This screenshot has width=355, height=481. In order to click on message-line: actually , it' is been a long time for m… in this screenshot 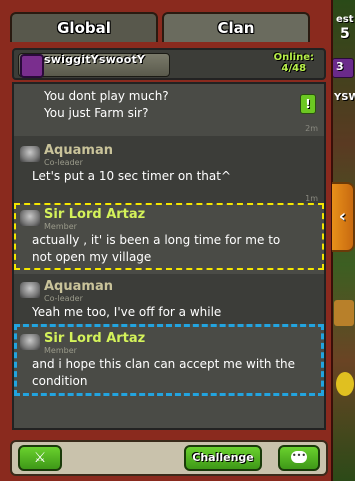, I will do `click(156, 240)`.